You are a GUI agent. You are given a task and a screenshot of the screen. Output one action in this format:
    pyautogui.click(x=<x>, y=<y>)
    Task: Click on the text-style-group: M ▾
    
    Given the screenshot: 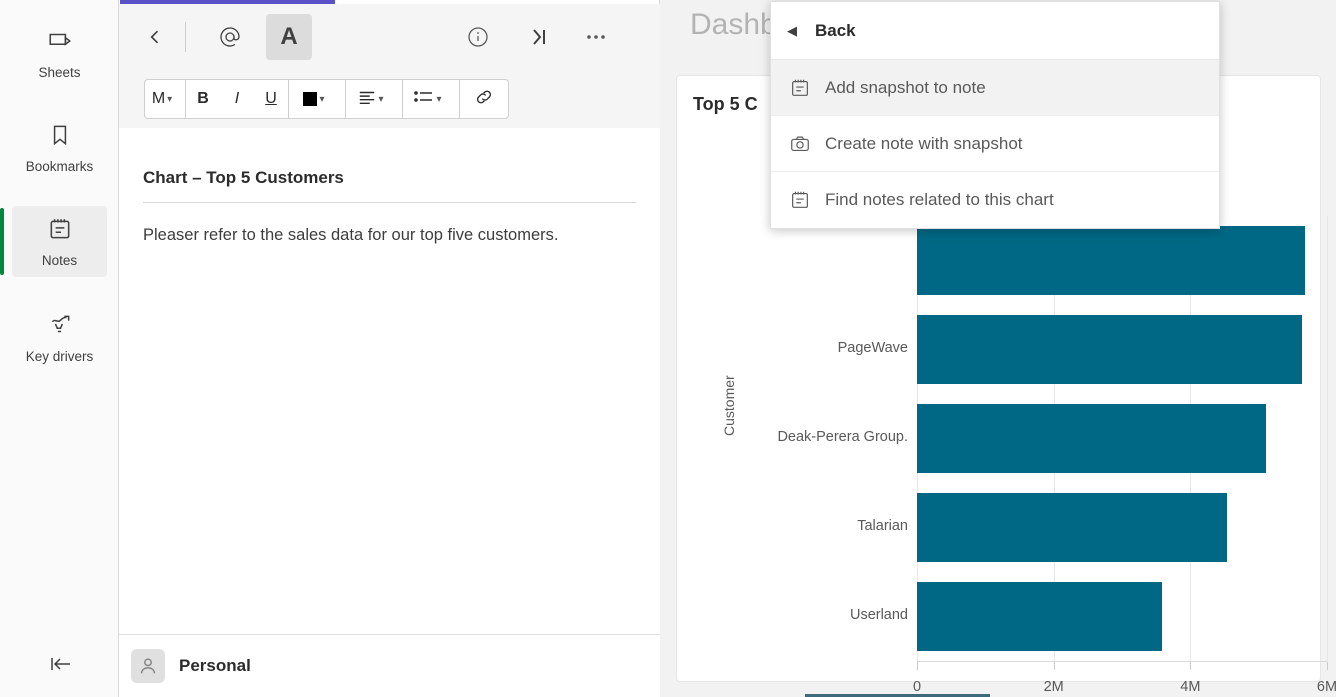 What is the action you would take?
    pyautogui.click(x=165, y=99)
    